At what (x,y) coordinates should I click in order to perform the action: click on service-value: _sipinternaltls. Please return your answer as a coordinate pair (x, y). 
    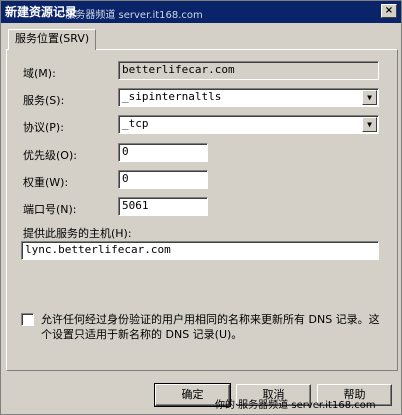
    Looking at the image, I should click on (172, 96).